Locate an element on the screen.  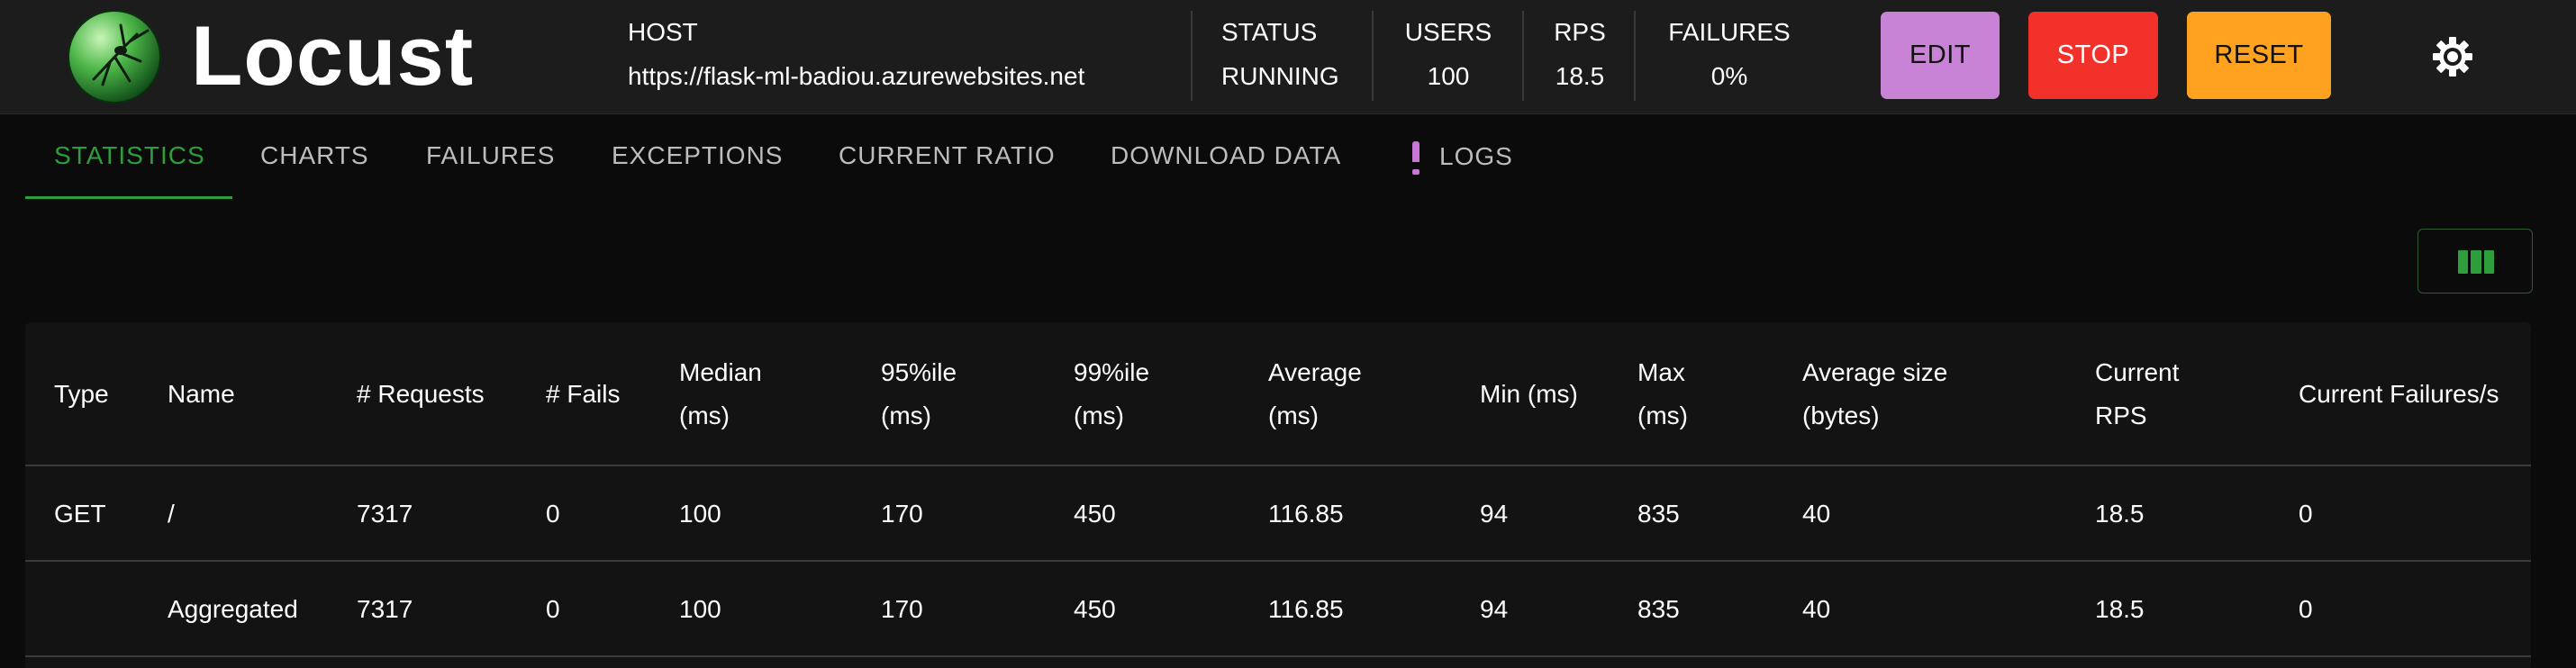
rps-stat: RPS 18.5 is located at coordinates (1580, 54).